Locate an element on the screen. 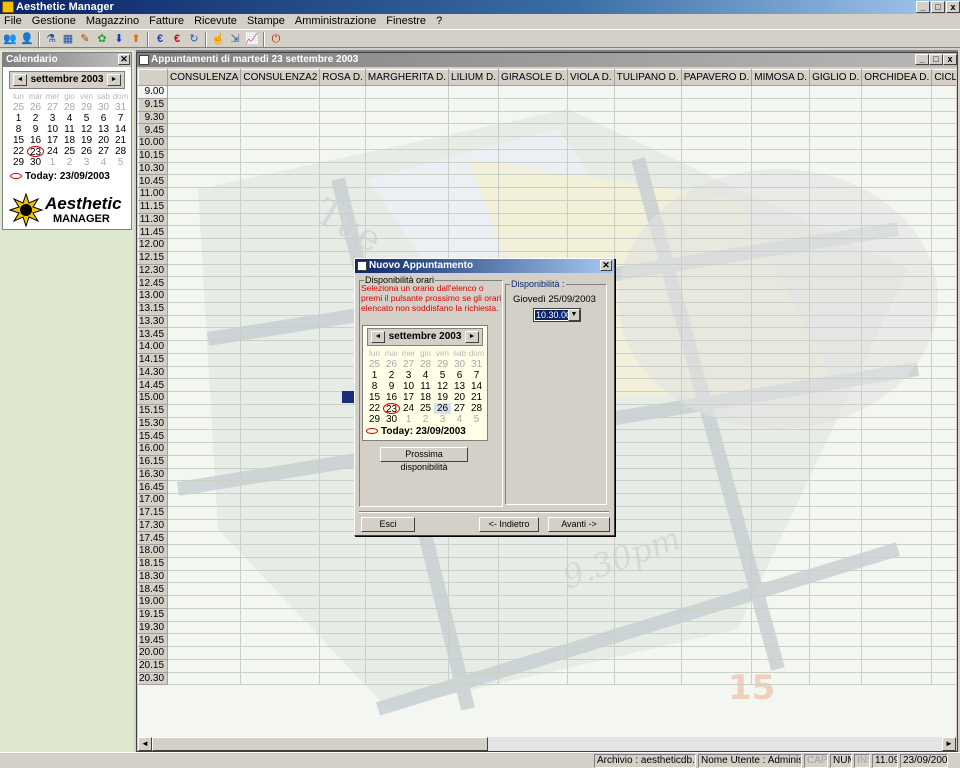 The image size is (960, 768). calendar-day: 9 is located at coordinates (391, 386).